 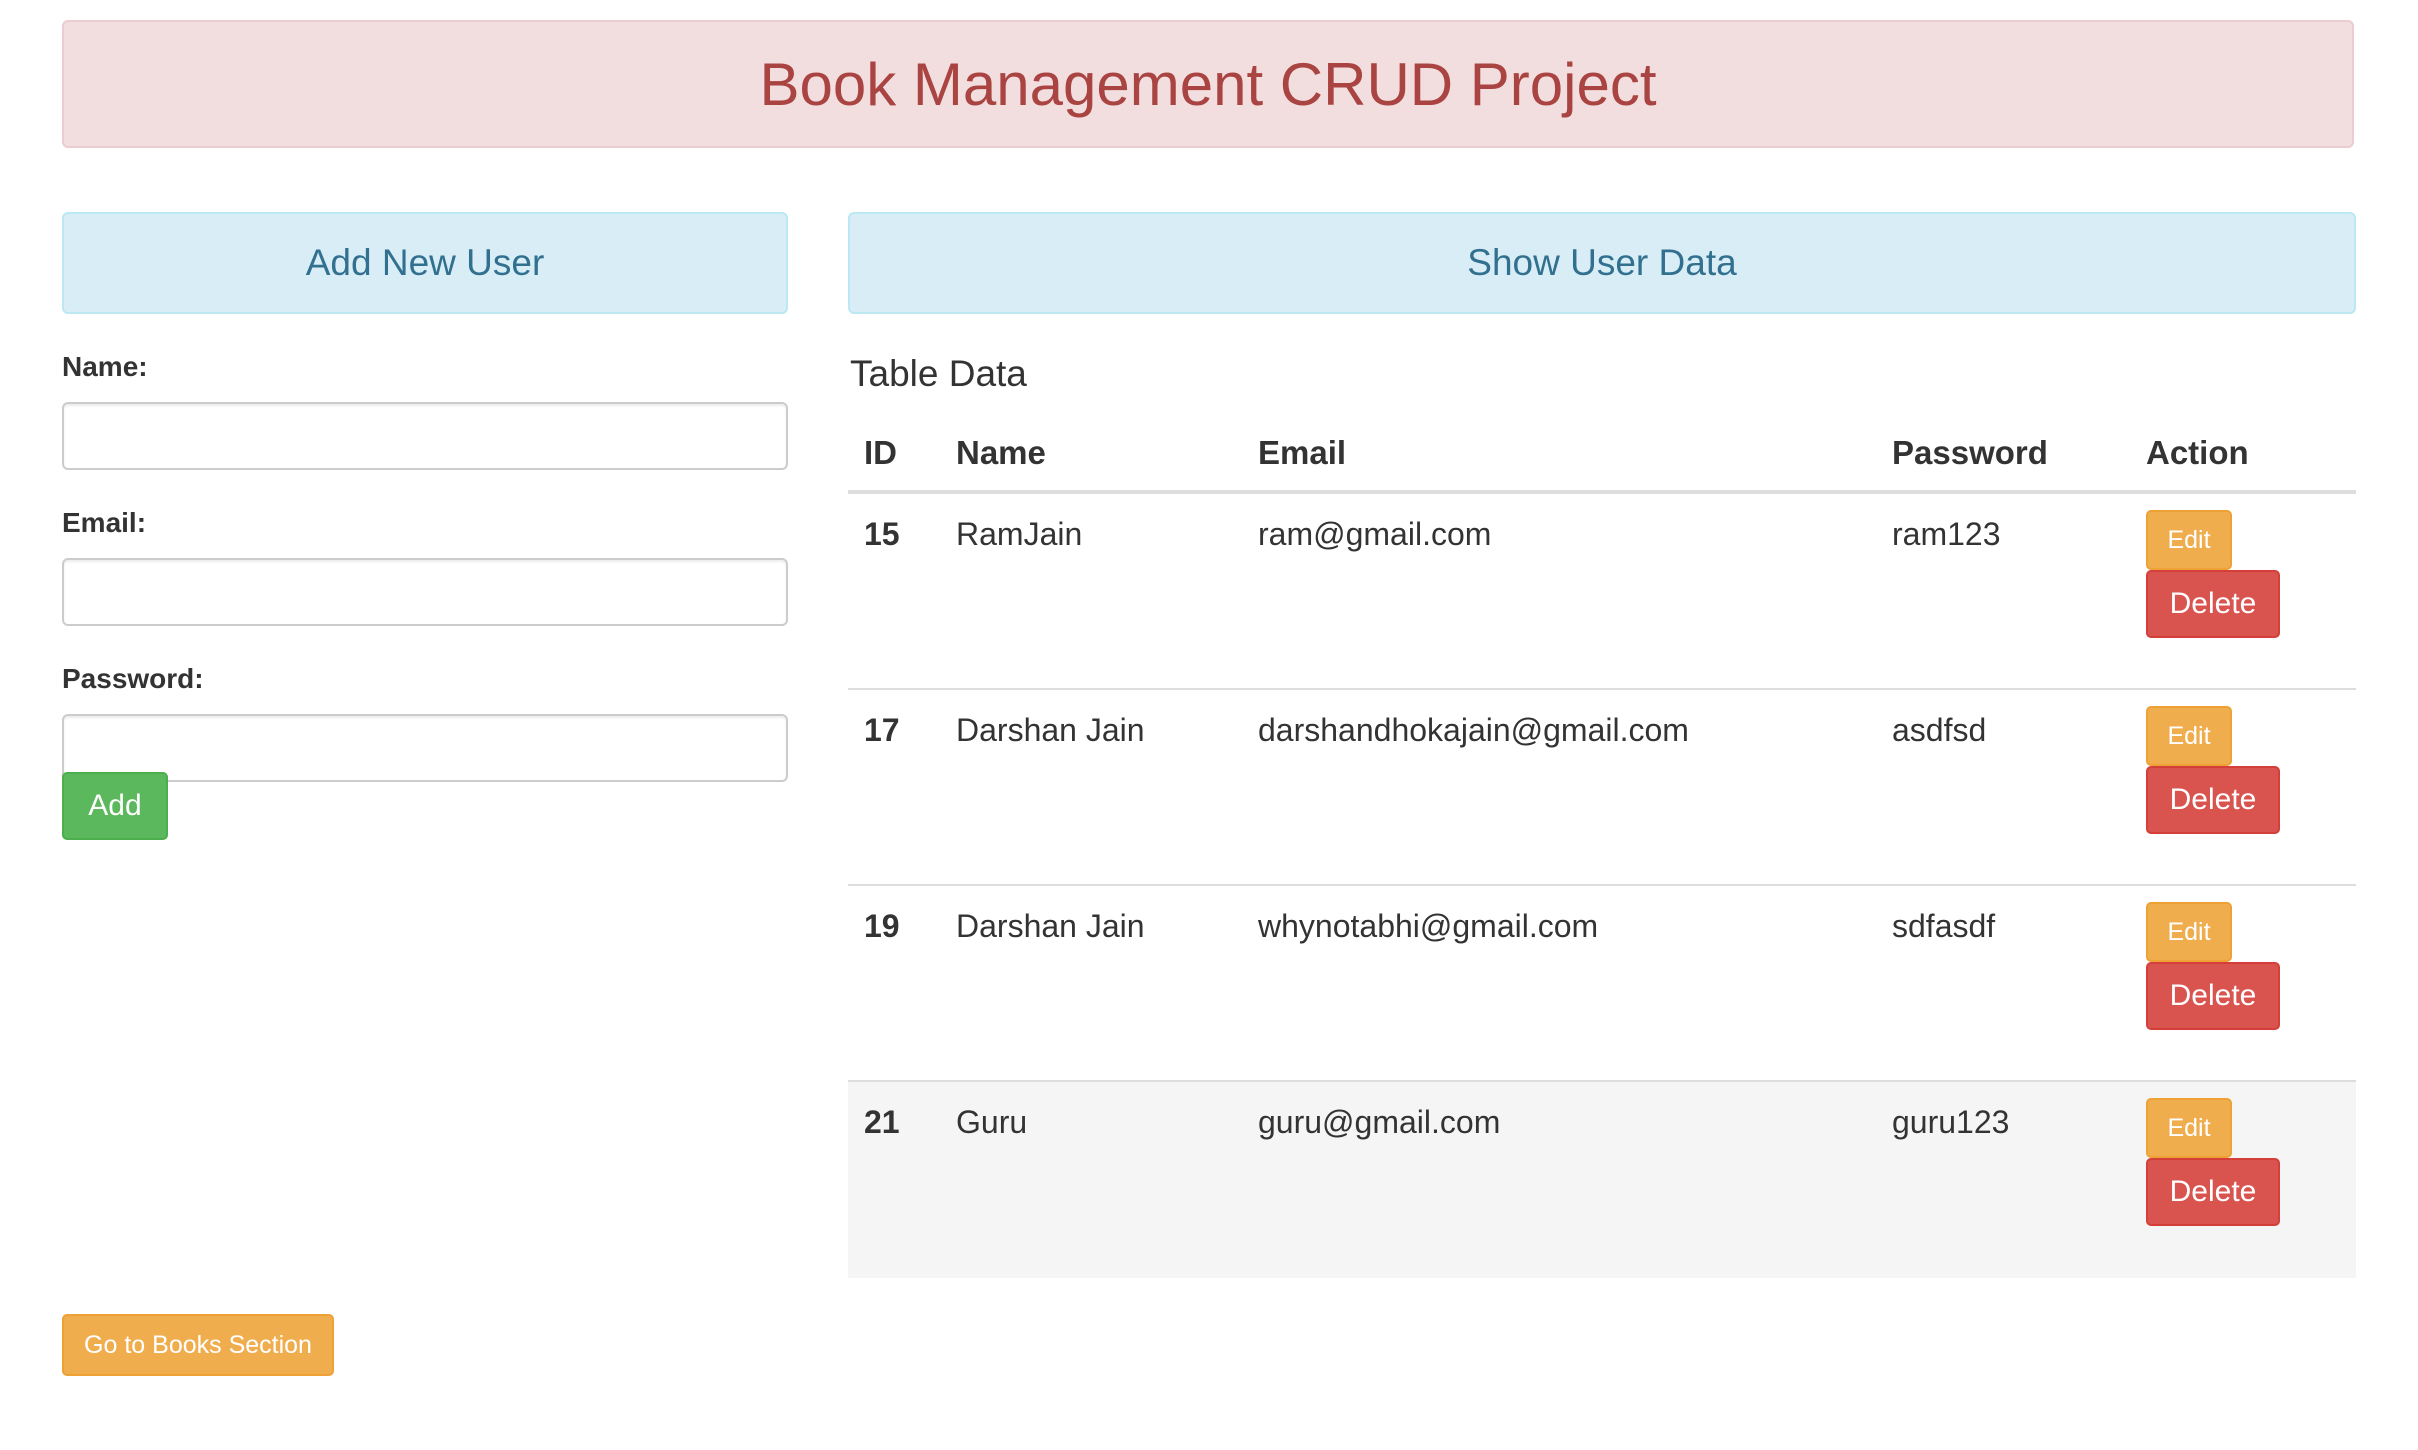 I want to click on row-email: whynotabhi@gmail.com, so click(x=1428, y=926).